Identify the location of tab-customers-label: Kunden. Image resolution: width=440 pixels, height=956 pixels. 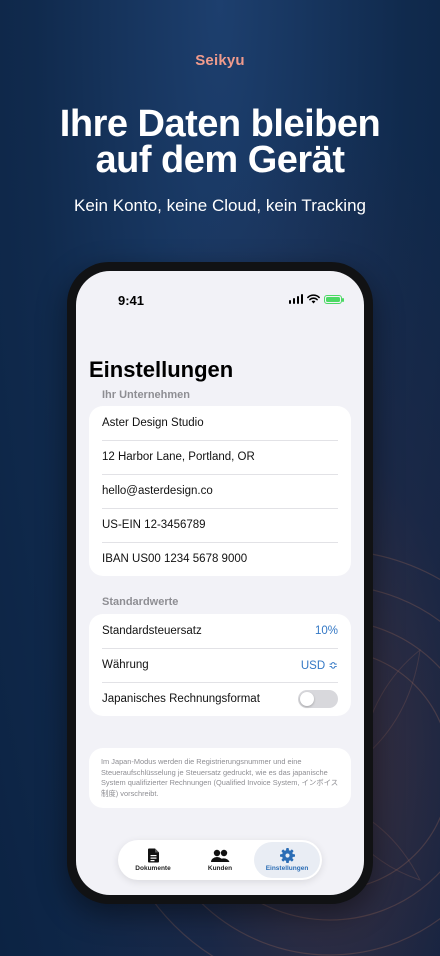
(220, 868).